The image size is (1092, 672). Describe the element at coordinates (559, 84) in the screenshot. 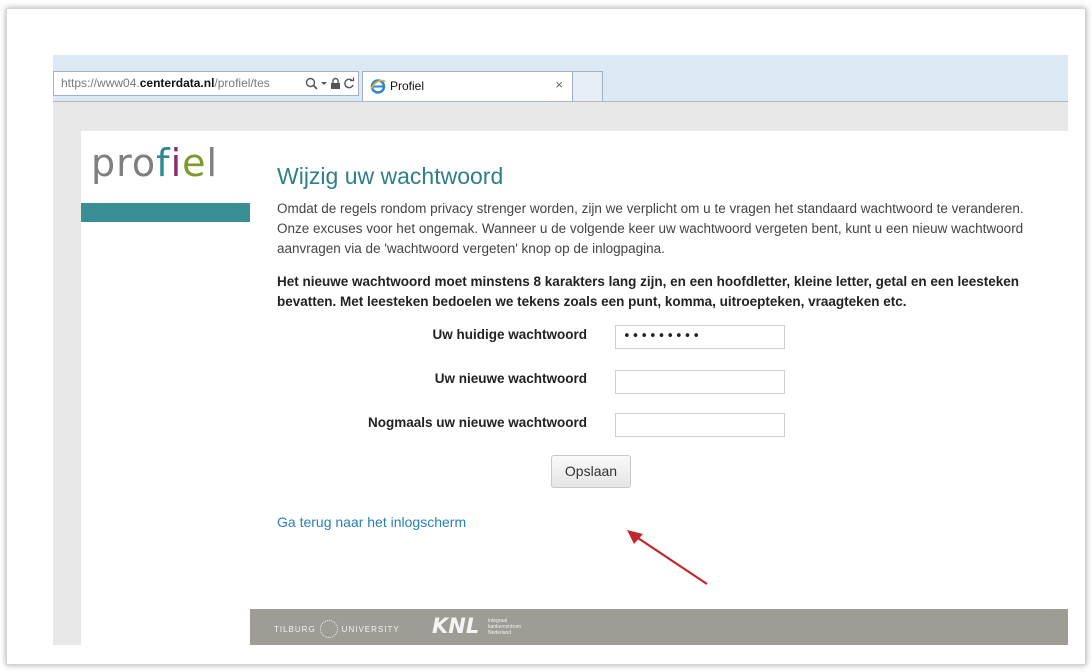

I see `tab-close-icon: ×` at that location.